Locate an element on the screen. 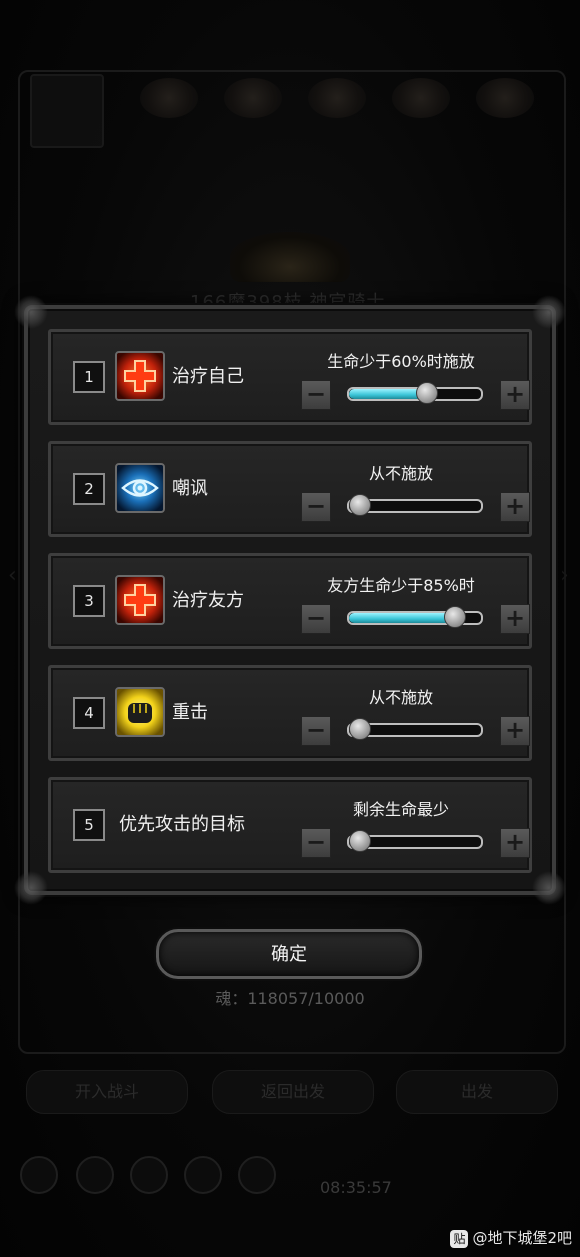 This screenshot has width=580, height=1257. skill-name: 优先攻击的目标 is located at coordinates (182, 824).